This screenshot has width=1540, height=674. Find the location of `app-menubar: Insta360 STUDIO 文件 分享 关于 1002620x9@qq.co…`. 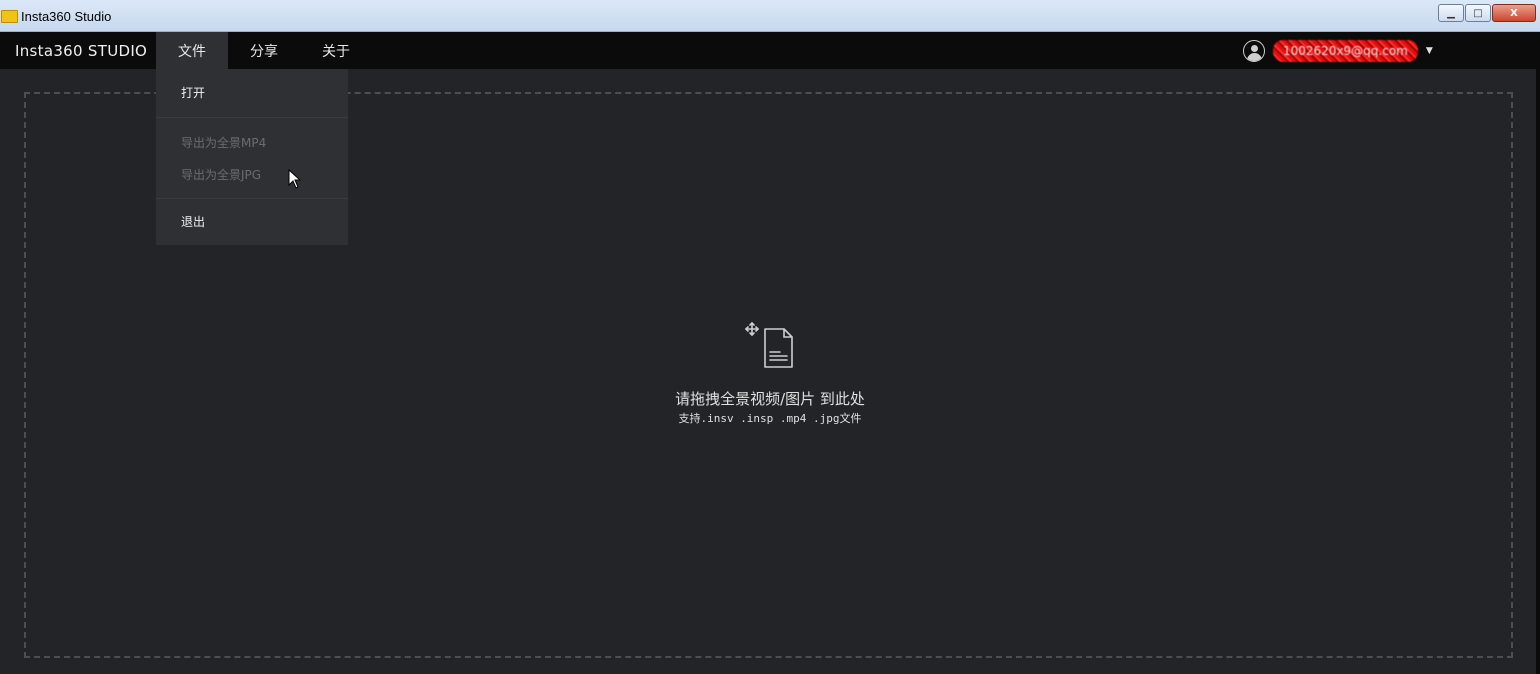

app-menubar: Insta360 STUDIO 文件 分享 关于 1002620x9@qq.co… is located at coordinates (768, 50).